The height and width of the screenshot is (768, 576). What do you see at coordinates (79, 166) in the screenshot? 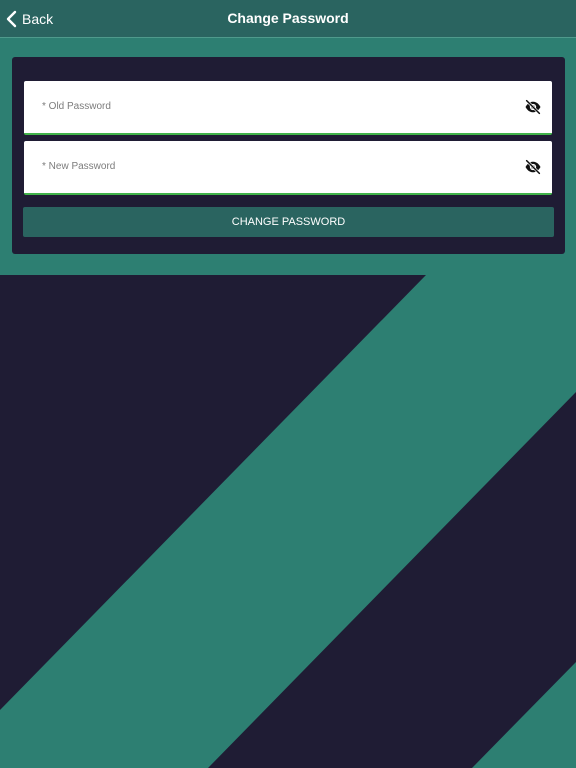
I see `new-password-placeholder: * New Password` at bounding box center [79, 166].